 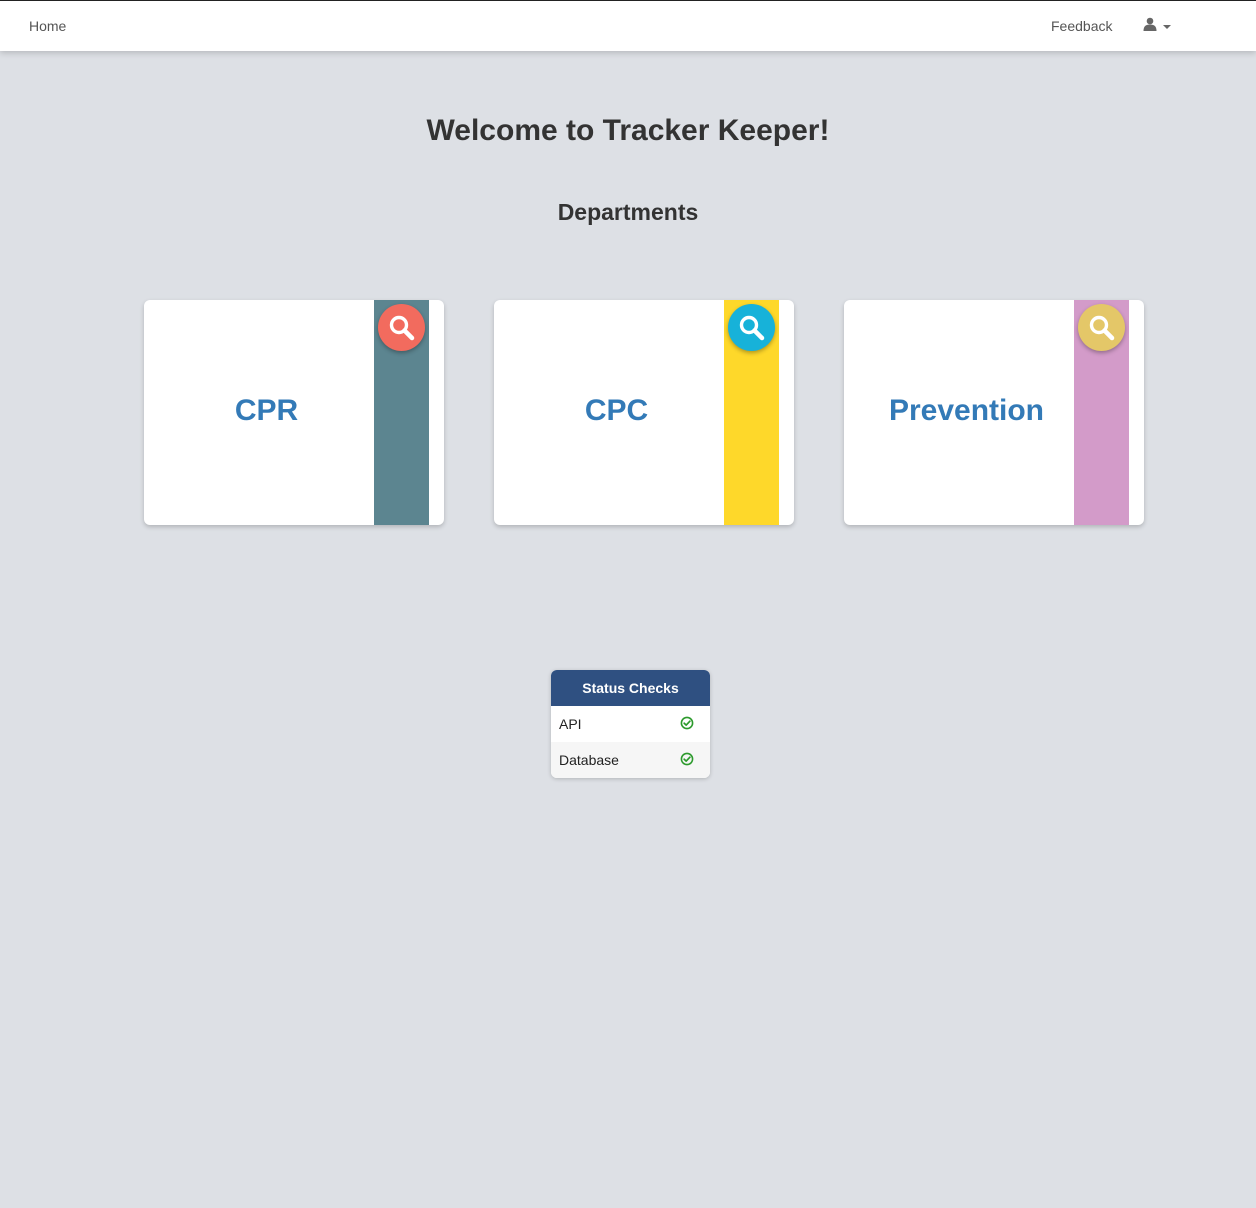 What do you see at coordinates (1150, 24) in the screenshot?
I see `user-icon` at bounding box center [1150, 24].